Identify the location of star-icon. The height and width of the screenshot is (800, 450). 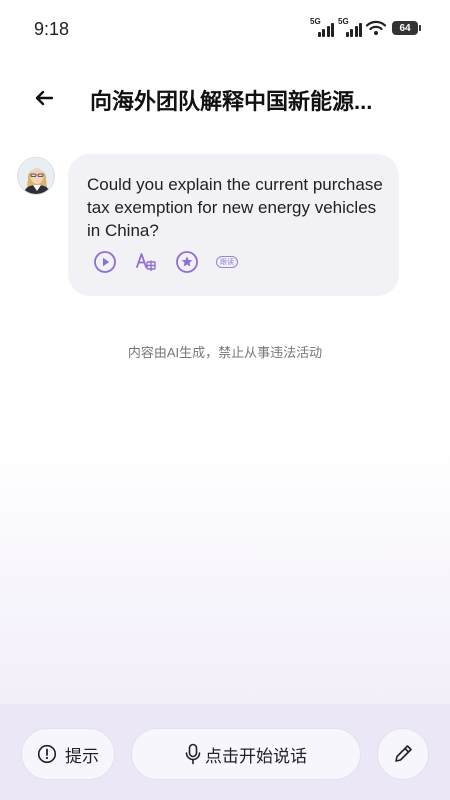
(187, 262).